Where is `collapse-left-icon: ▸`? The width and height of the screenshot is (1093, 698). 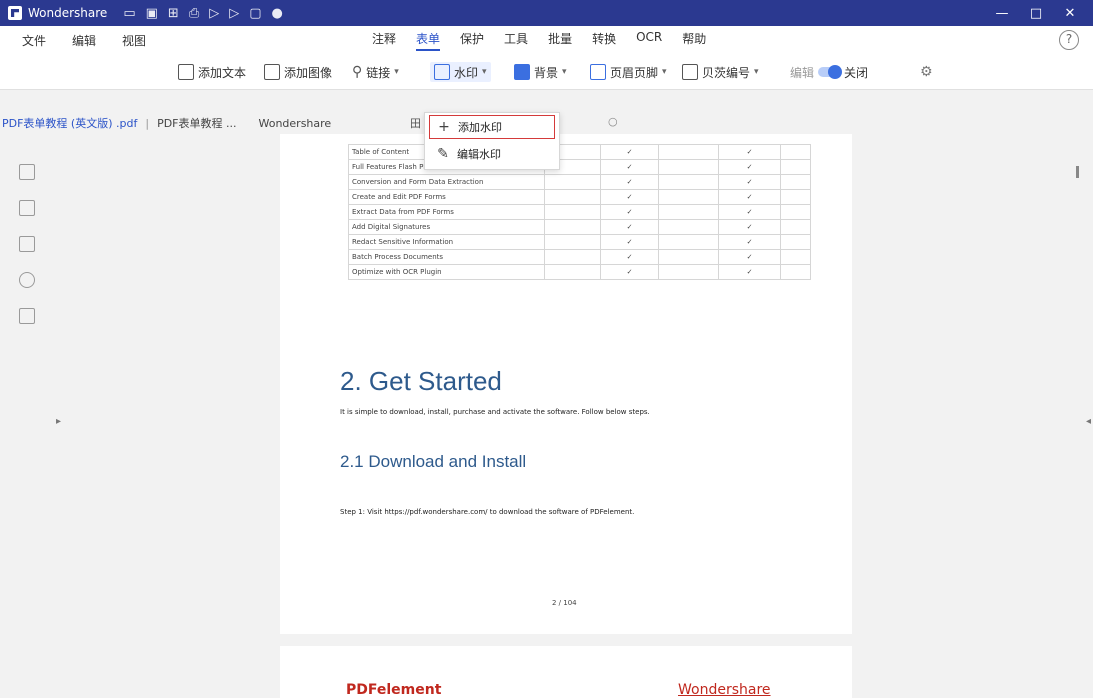 collapse-left-icon: ▸ is located at coordinates (58, 421).